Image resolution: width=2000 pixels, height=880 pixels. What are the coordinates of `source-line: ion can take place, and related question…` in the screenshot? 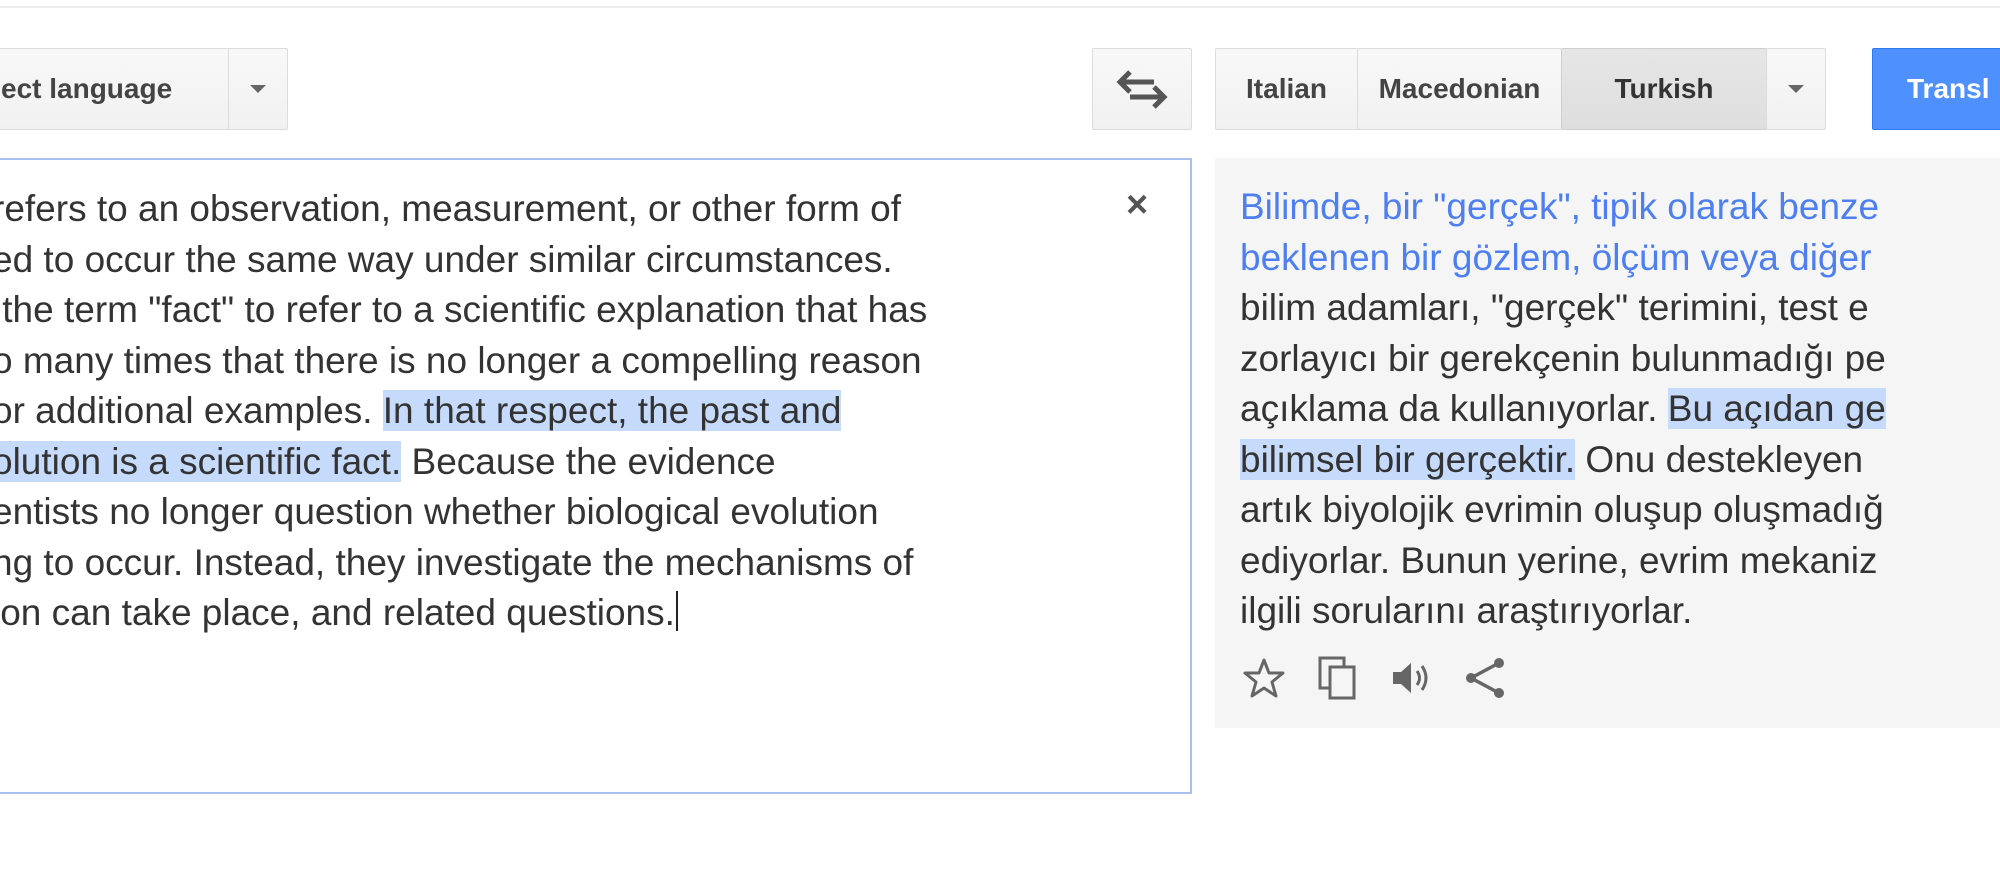 It's located at (337, 612).